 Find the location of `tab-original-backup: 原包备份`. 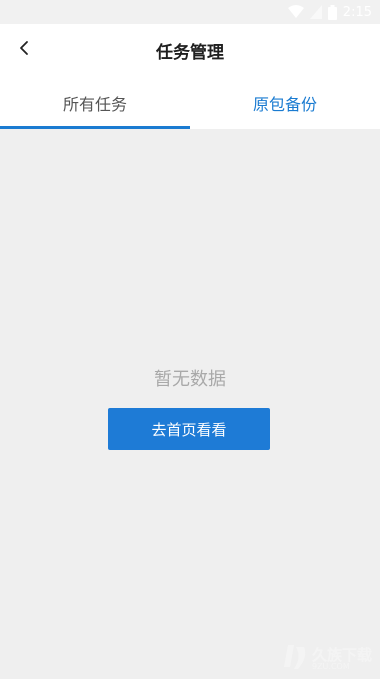

tab-original-backup: 原包备份 is located at coordinates (285, 102).